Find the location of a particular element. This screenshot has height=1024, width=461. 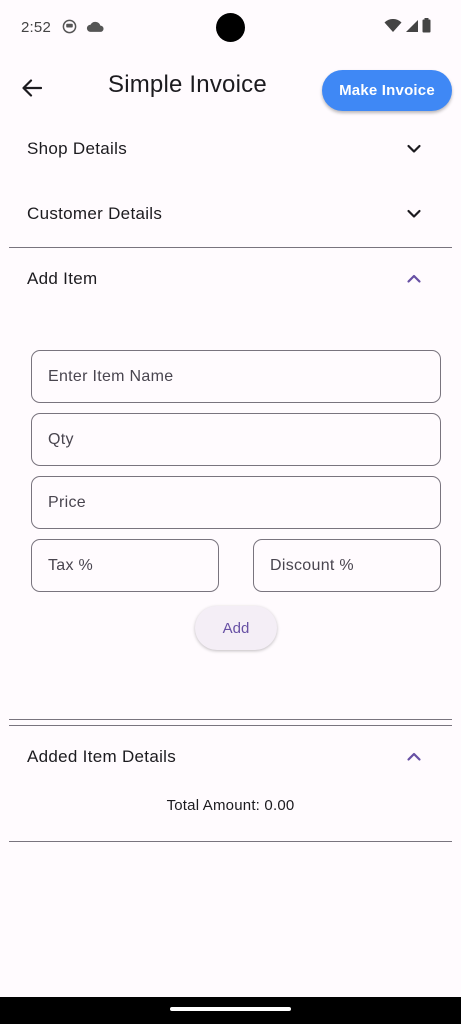

app-bar: Simple Invoice Make Invoice is located at coordinates (230, 88).